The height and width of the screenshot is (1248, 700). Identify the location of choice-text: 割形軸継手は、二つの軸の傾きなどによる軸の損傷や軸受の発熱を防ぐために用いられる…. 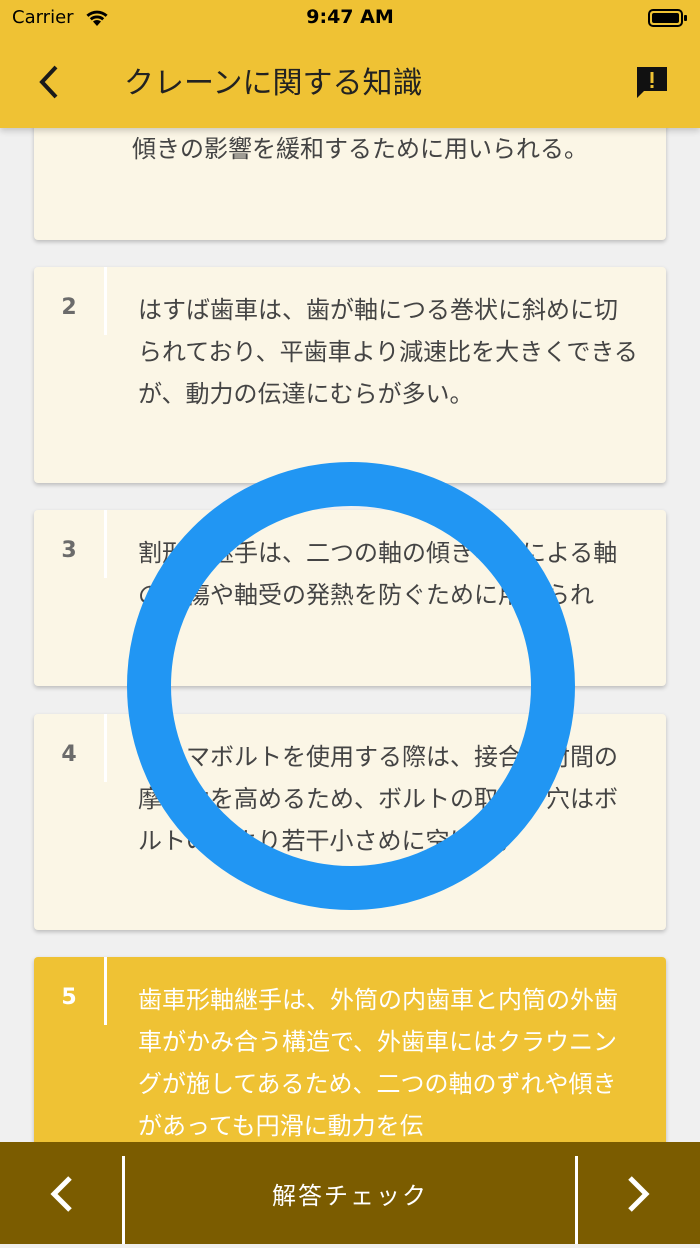
(378, 595).